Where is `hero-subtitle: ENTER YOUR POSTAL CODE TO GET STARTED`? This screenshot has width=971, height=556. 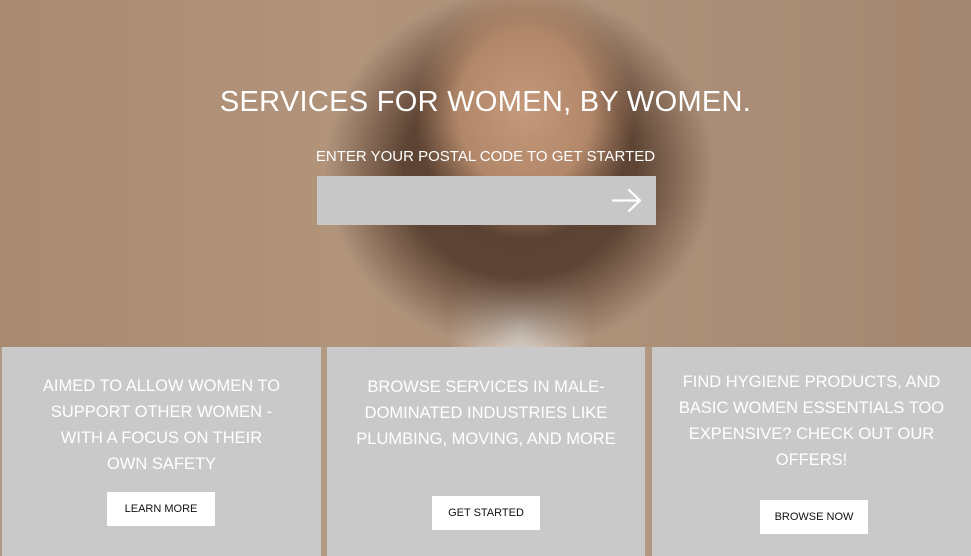
hero-subtitle: ENTER YOUR POSTAL CODE TO GET STARTED is located at coordinates (485, 156).